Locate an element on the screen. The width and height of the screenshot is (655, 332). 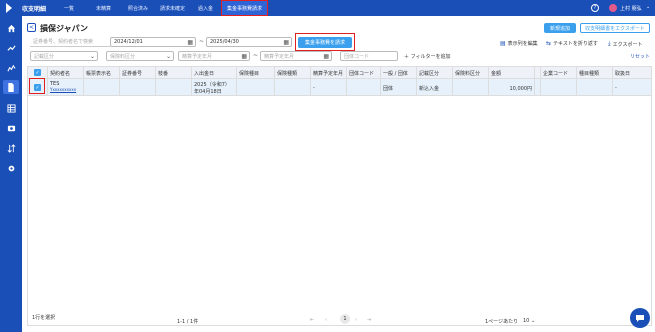
col-header: 枝番 is located at coordinates (174, 73).